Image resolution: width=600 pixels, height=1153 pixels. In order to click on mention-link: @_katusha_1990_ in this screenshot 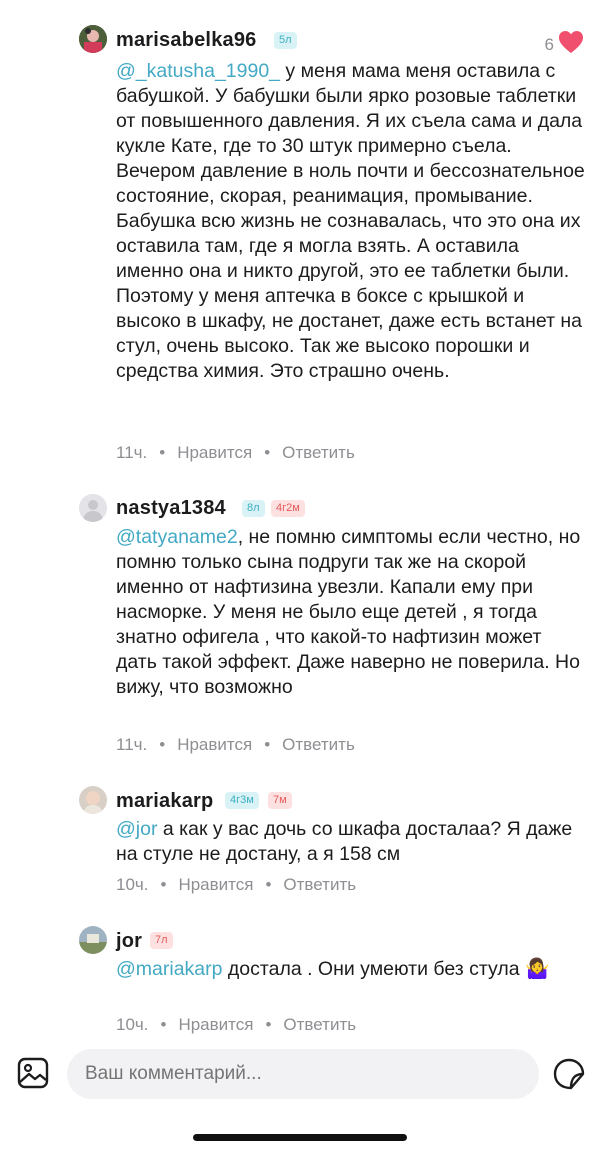, I will do `click(198, 71)`.